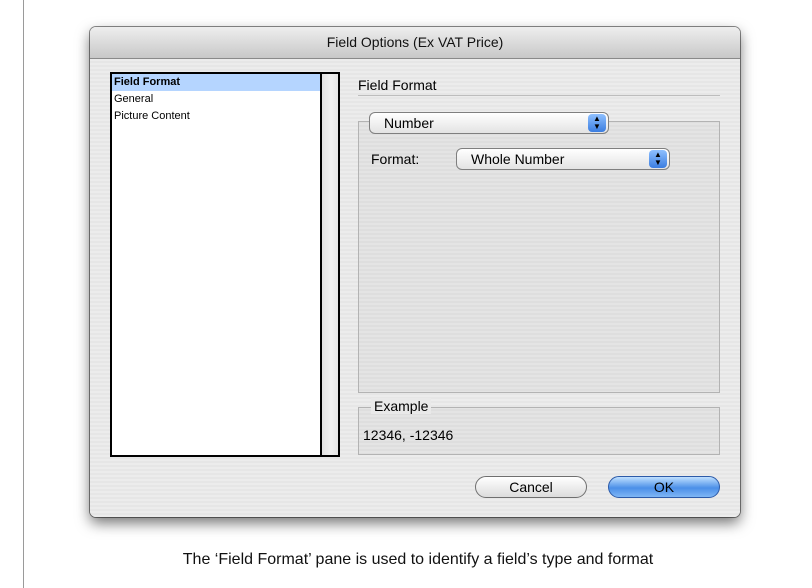 The width and height of the screenshot is (812, 588). Describe the element at coordinates (531, 487) in the screenshot. I see `cancel-button: Cancel` at that location.